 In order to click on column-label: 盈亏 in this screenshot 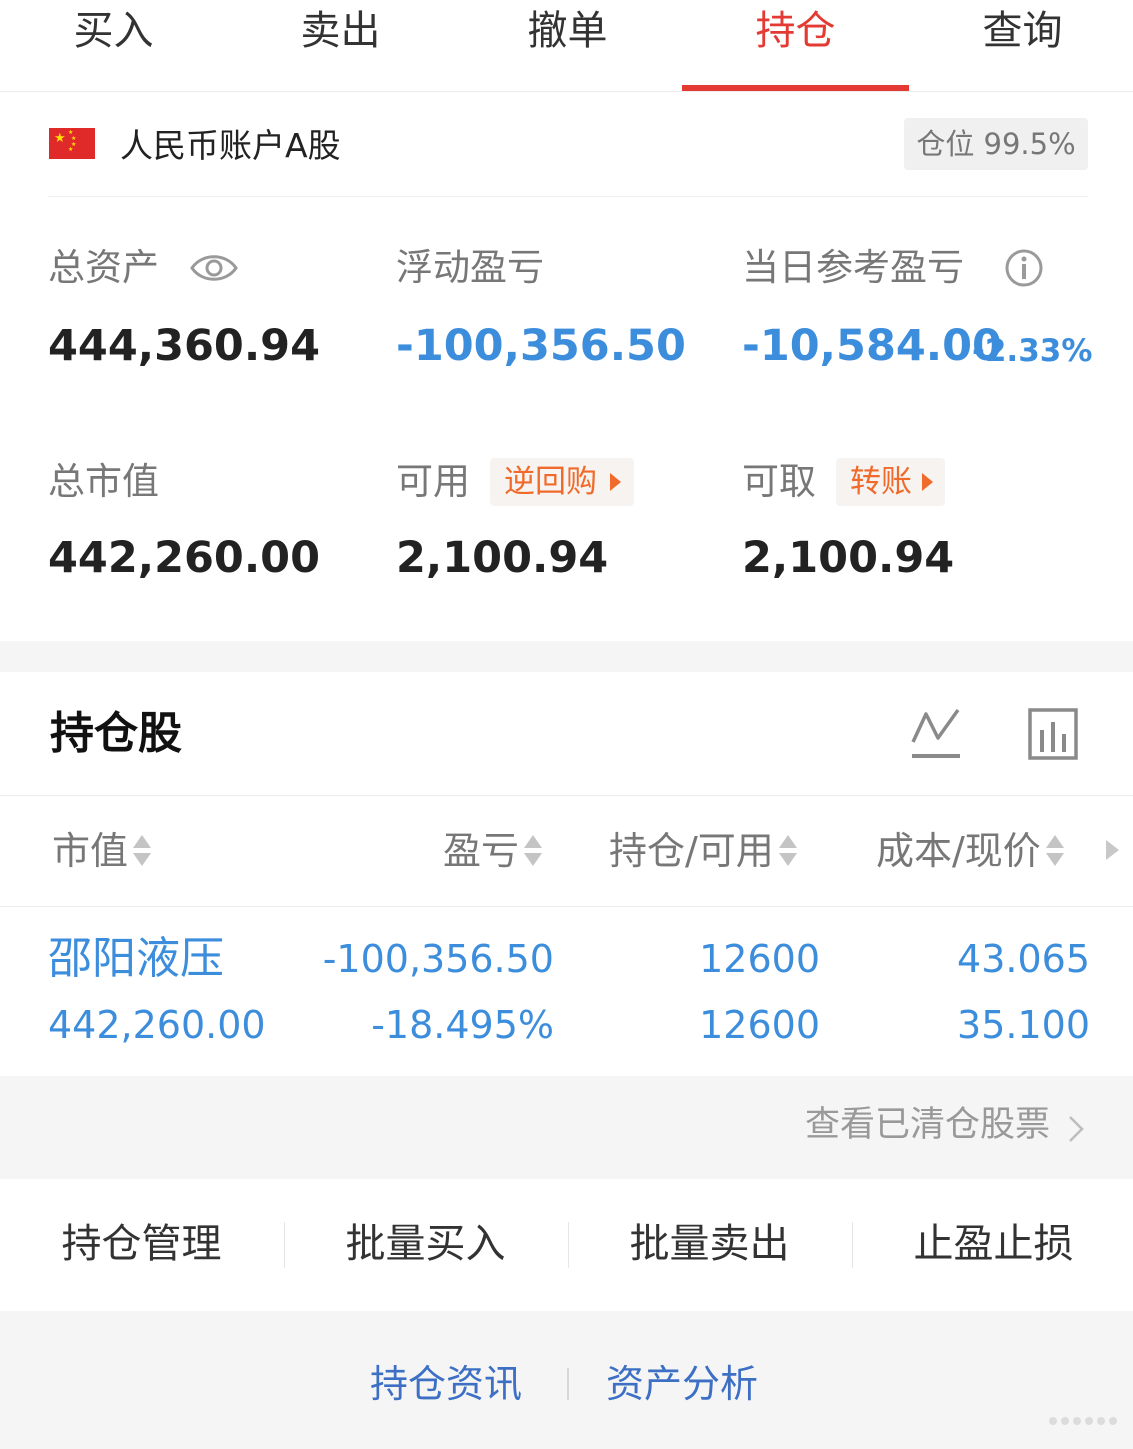, I will do `click(481, 851)`.